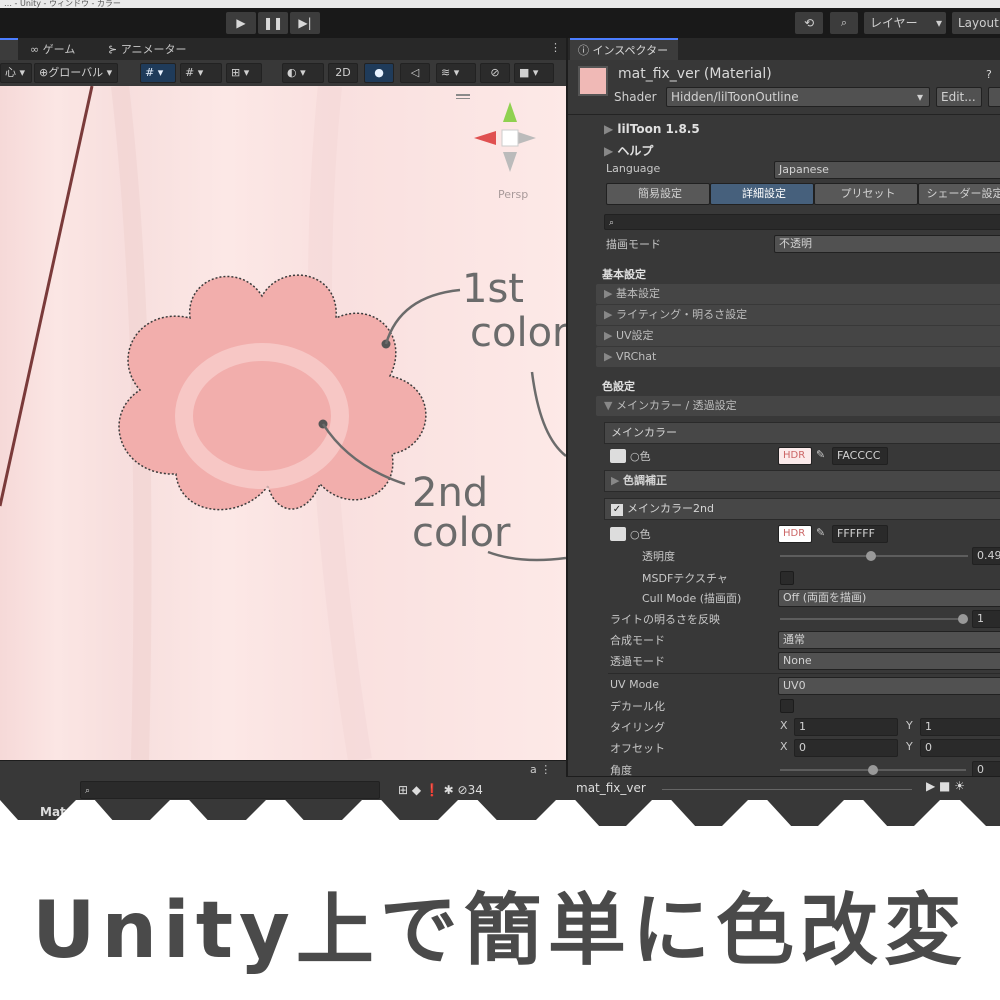  I want to click on blend-dropdown: 通常, so click(889, 640).